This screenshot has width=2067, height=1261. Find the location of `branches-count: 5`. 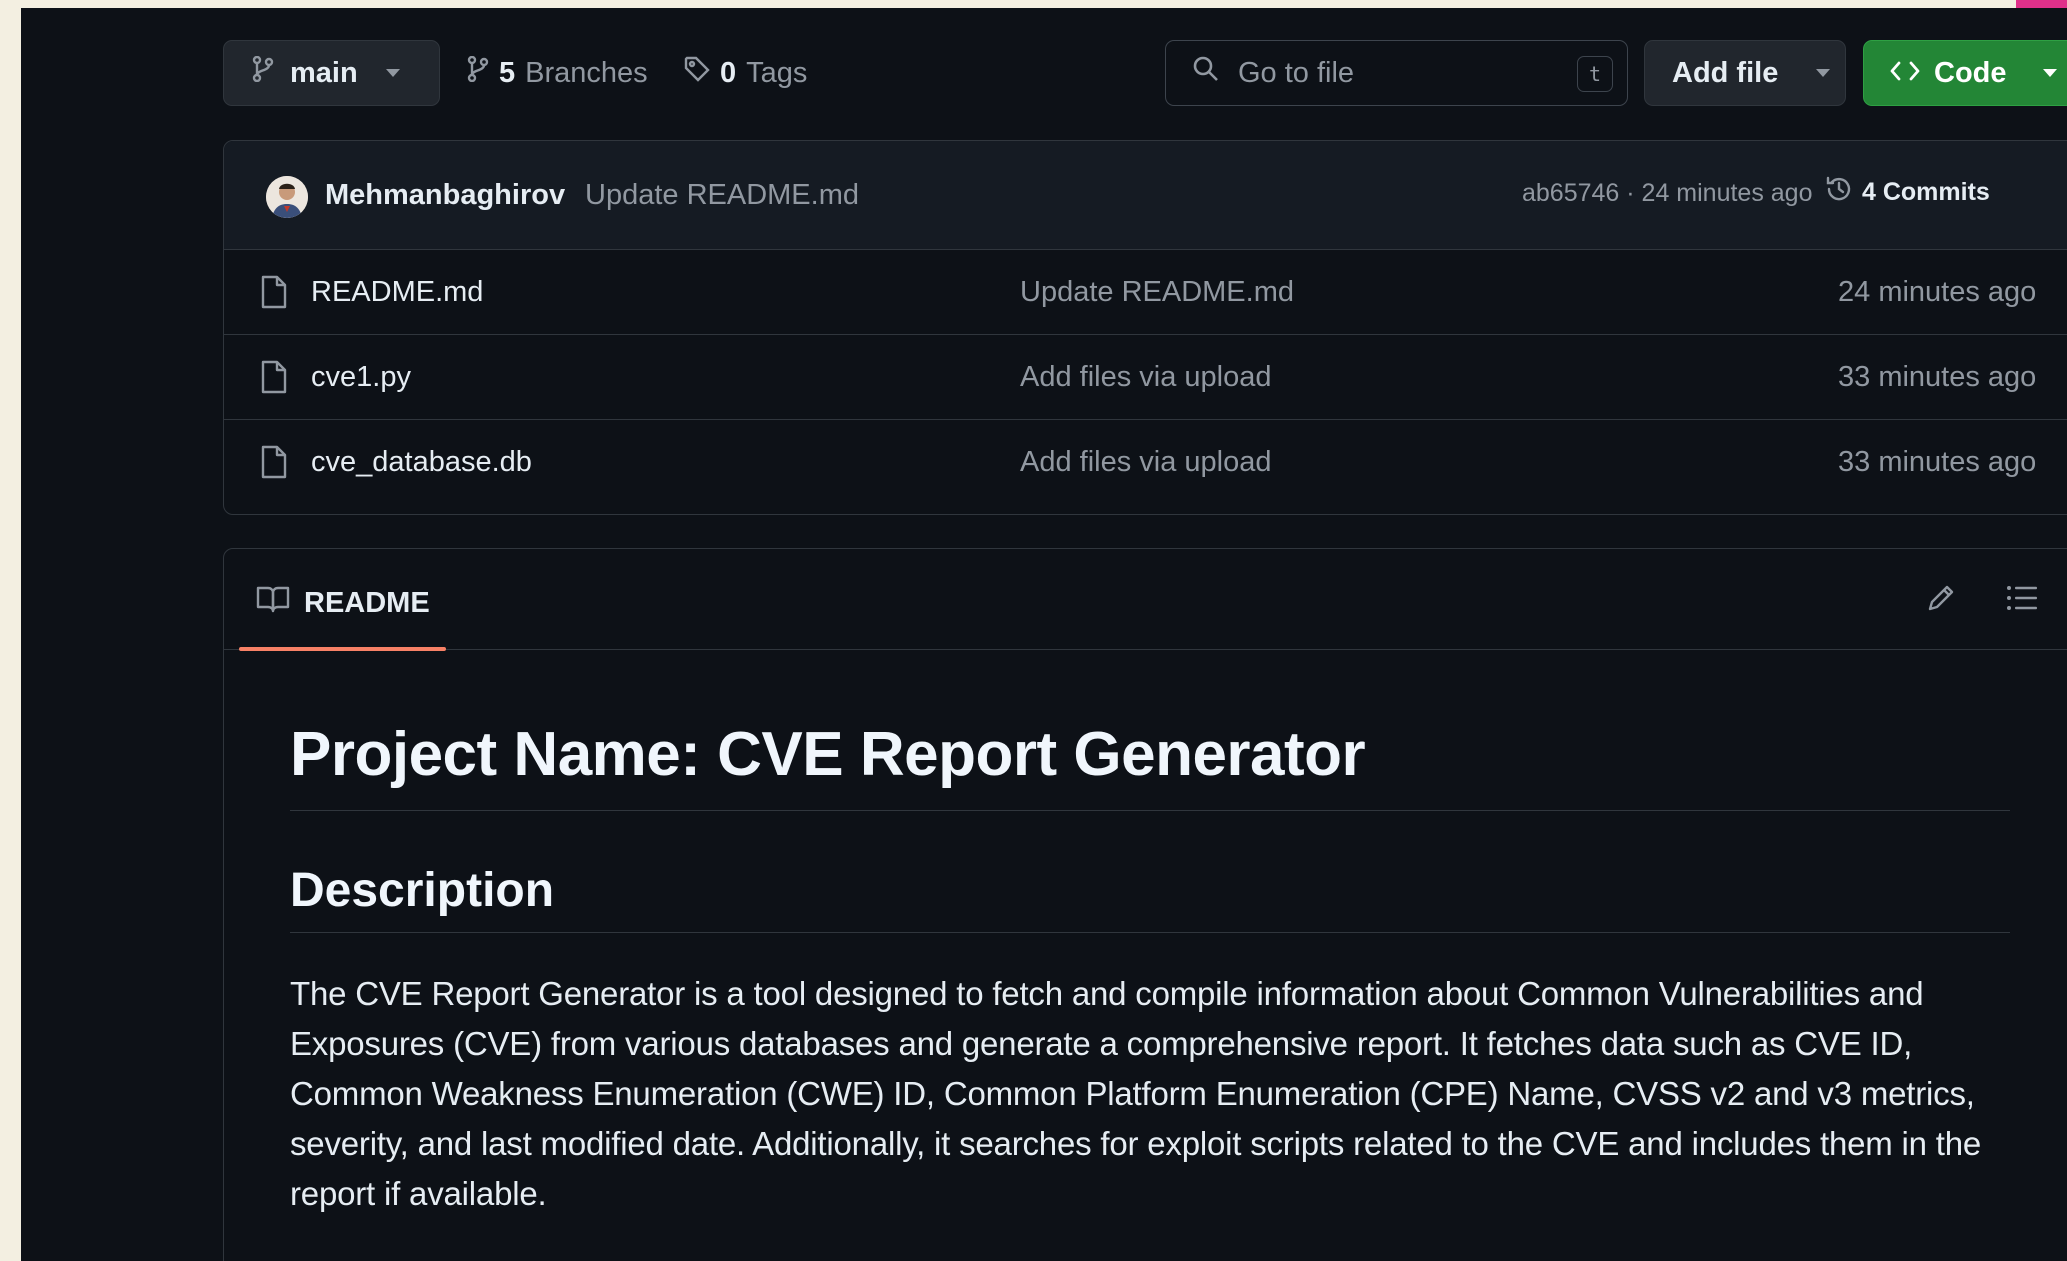

branches-count: 5 is located at coordinates (507, 72).